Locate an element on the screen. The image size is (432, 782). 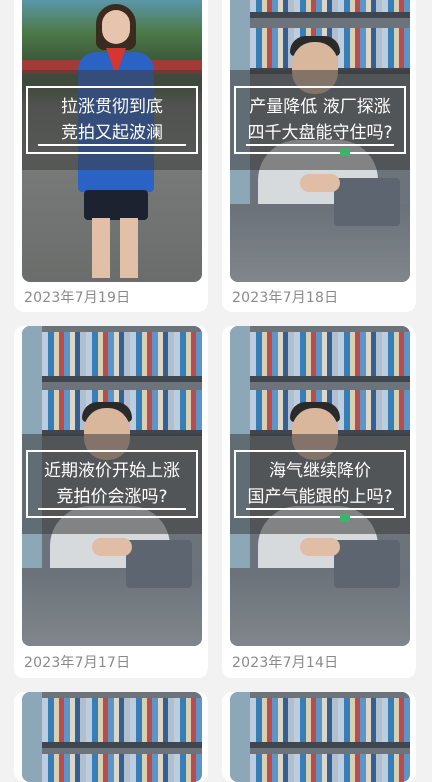
caption-line: 海气继续降价 is located at coordinates (320, 471).